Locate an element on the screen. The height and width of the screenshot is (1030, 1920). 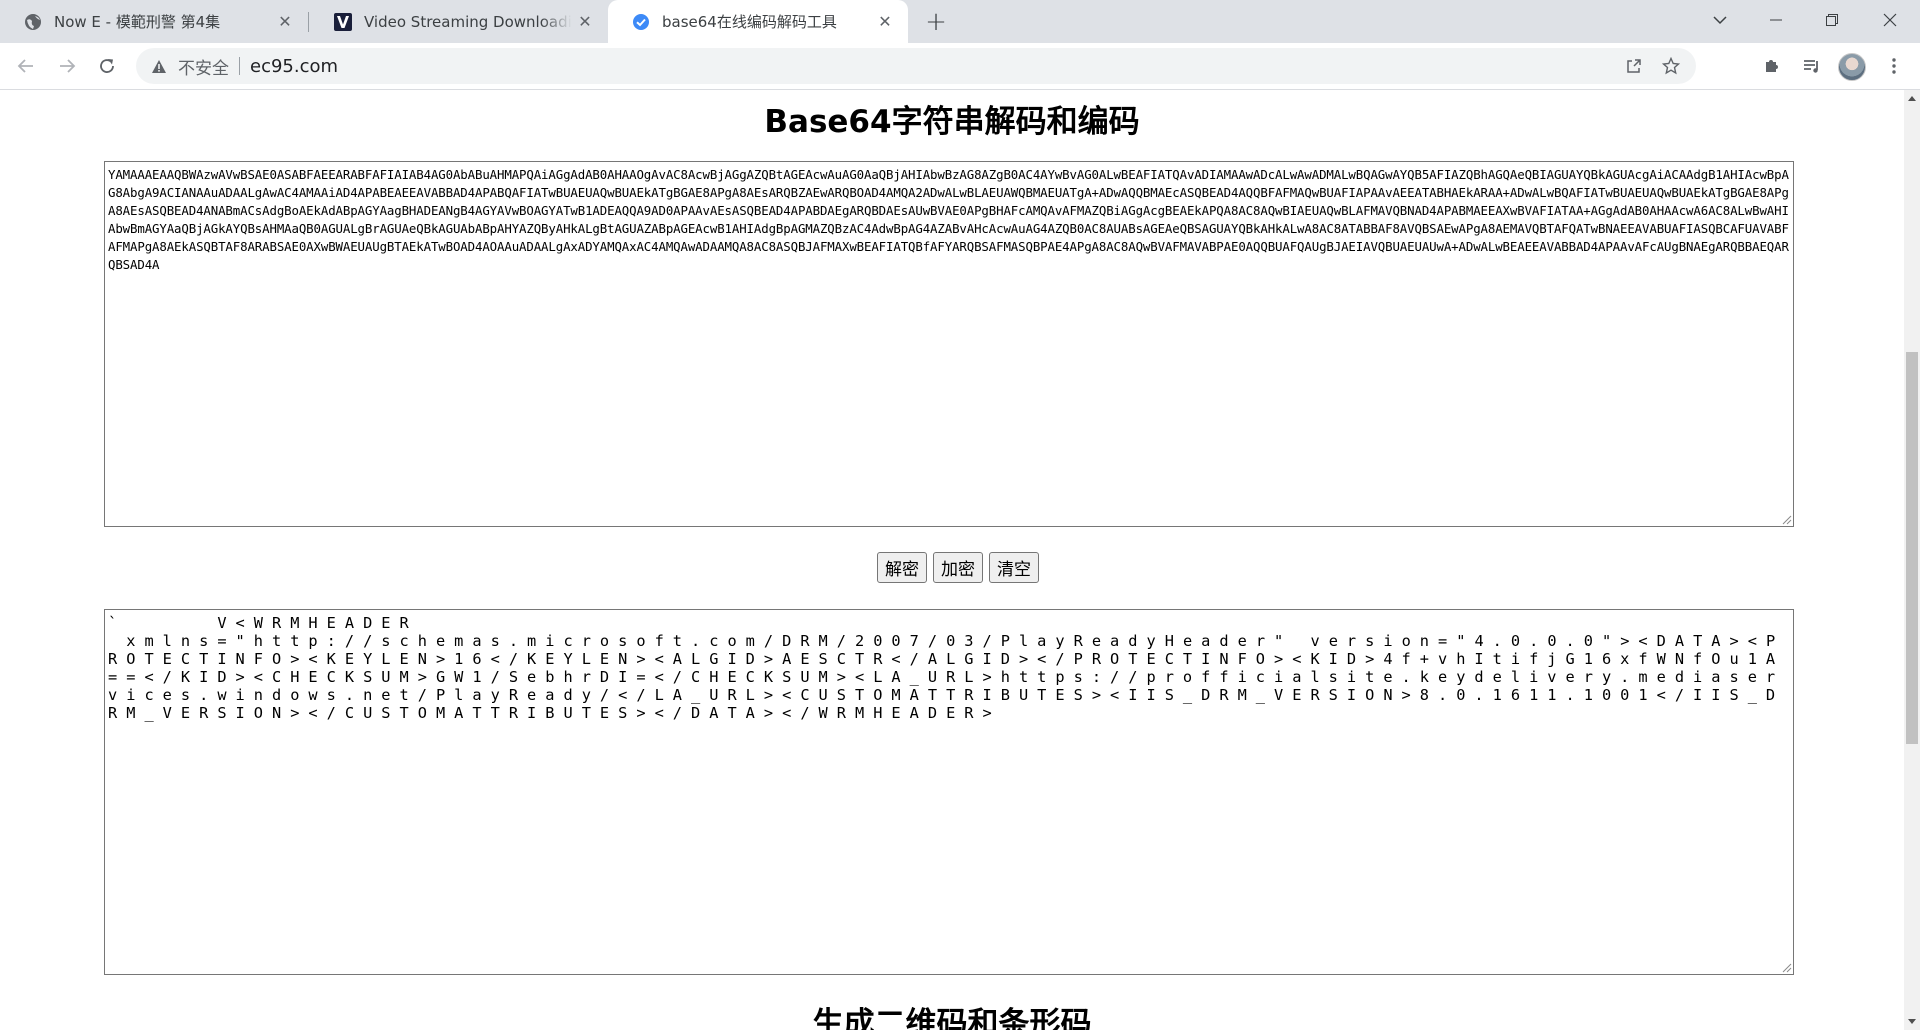
arrow-right-icon is located at coordinates (68, 66).